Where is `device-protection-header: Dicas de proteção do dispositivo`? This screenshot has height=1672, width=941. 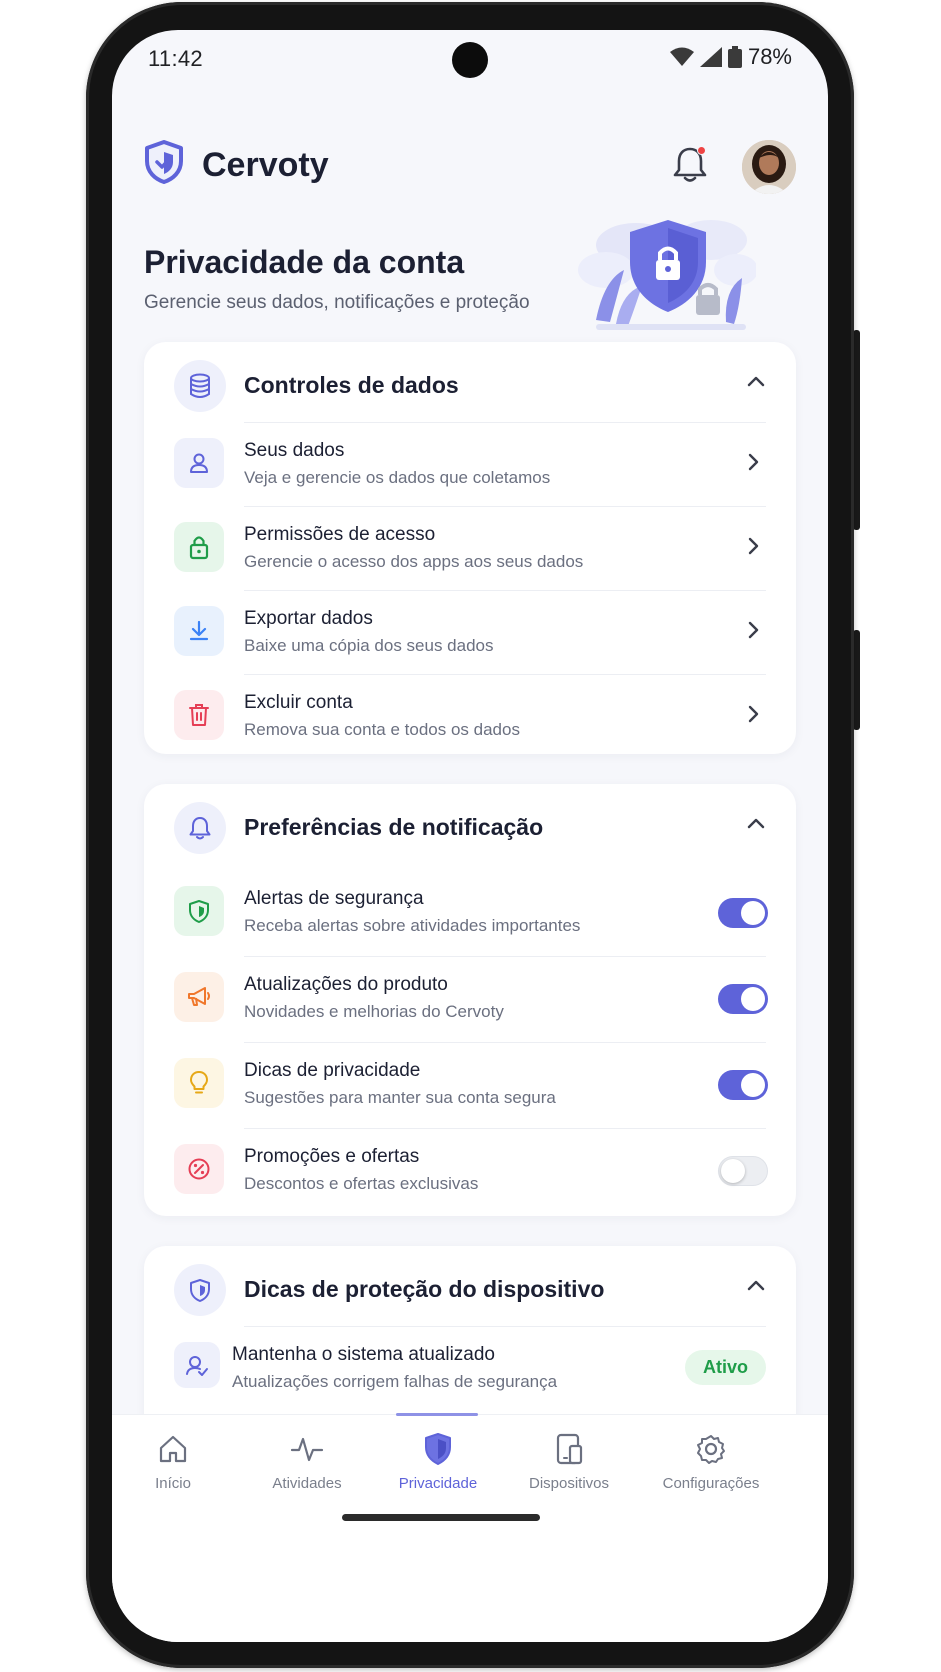
device-protection-header: Dicas de proteção do dispositivo is located at coordinates (470, 1288).